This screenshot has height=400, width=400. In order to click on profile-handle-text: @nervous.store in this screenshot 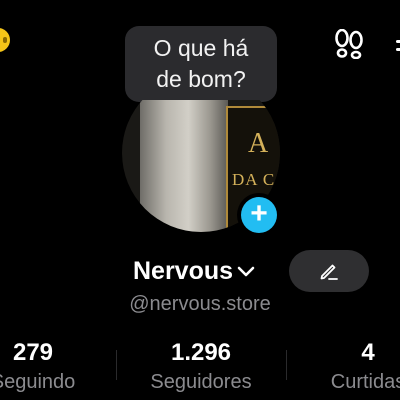, I will do `click(200, 304)`.